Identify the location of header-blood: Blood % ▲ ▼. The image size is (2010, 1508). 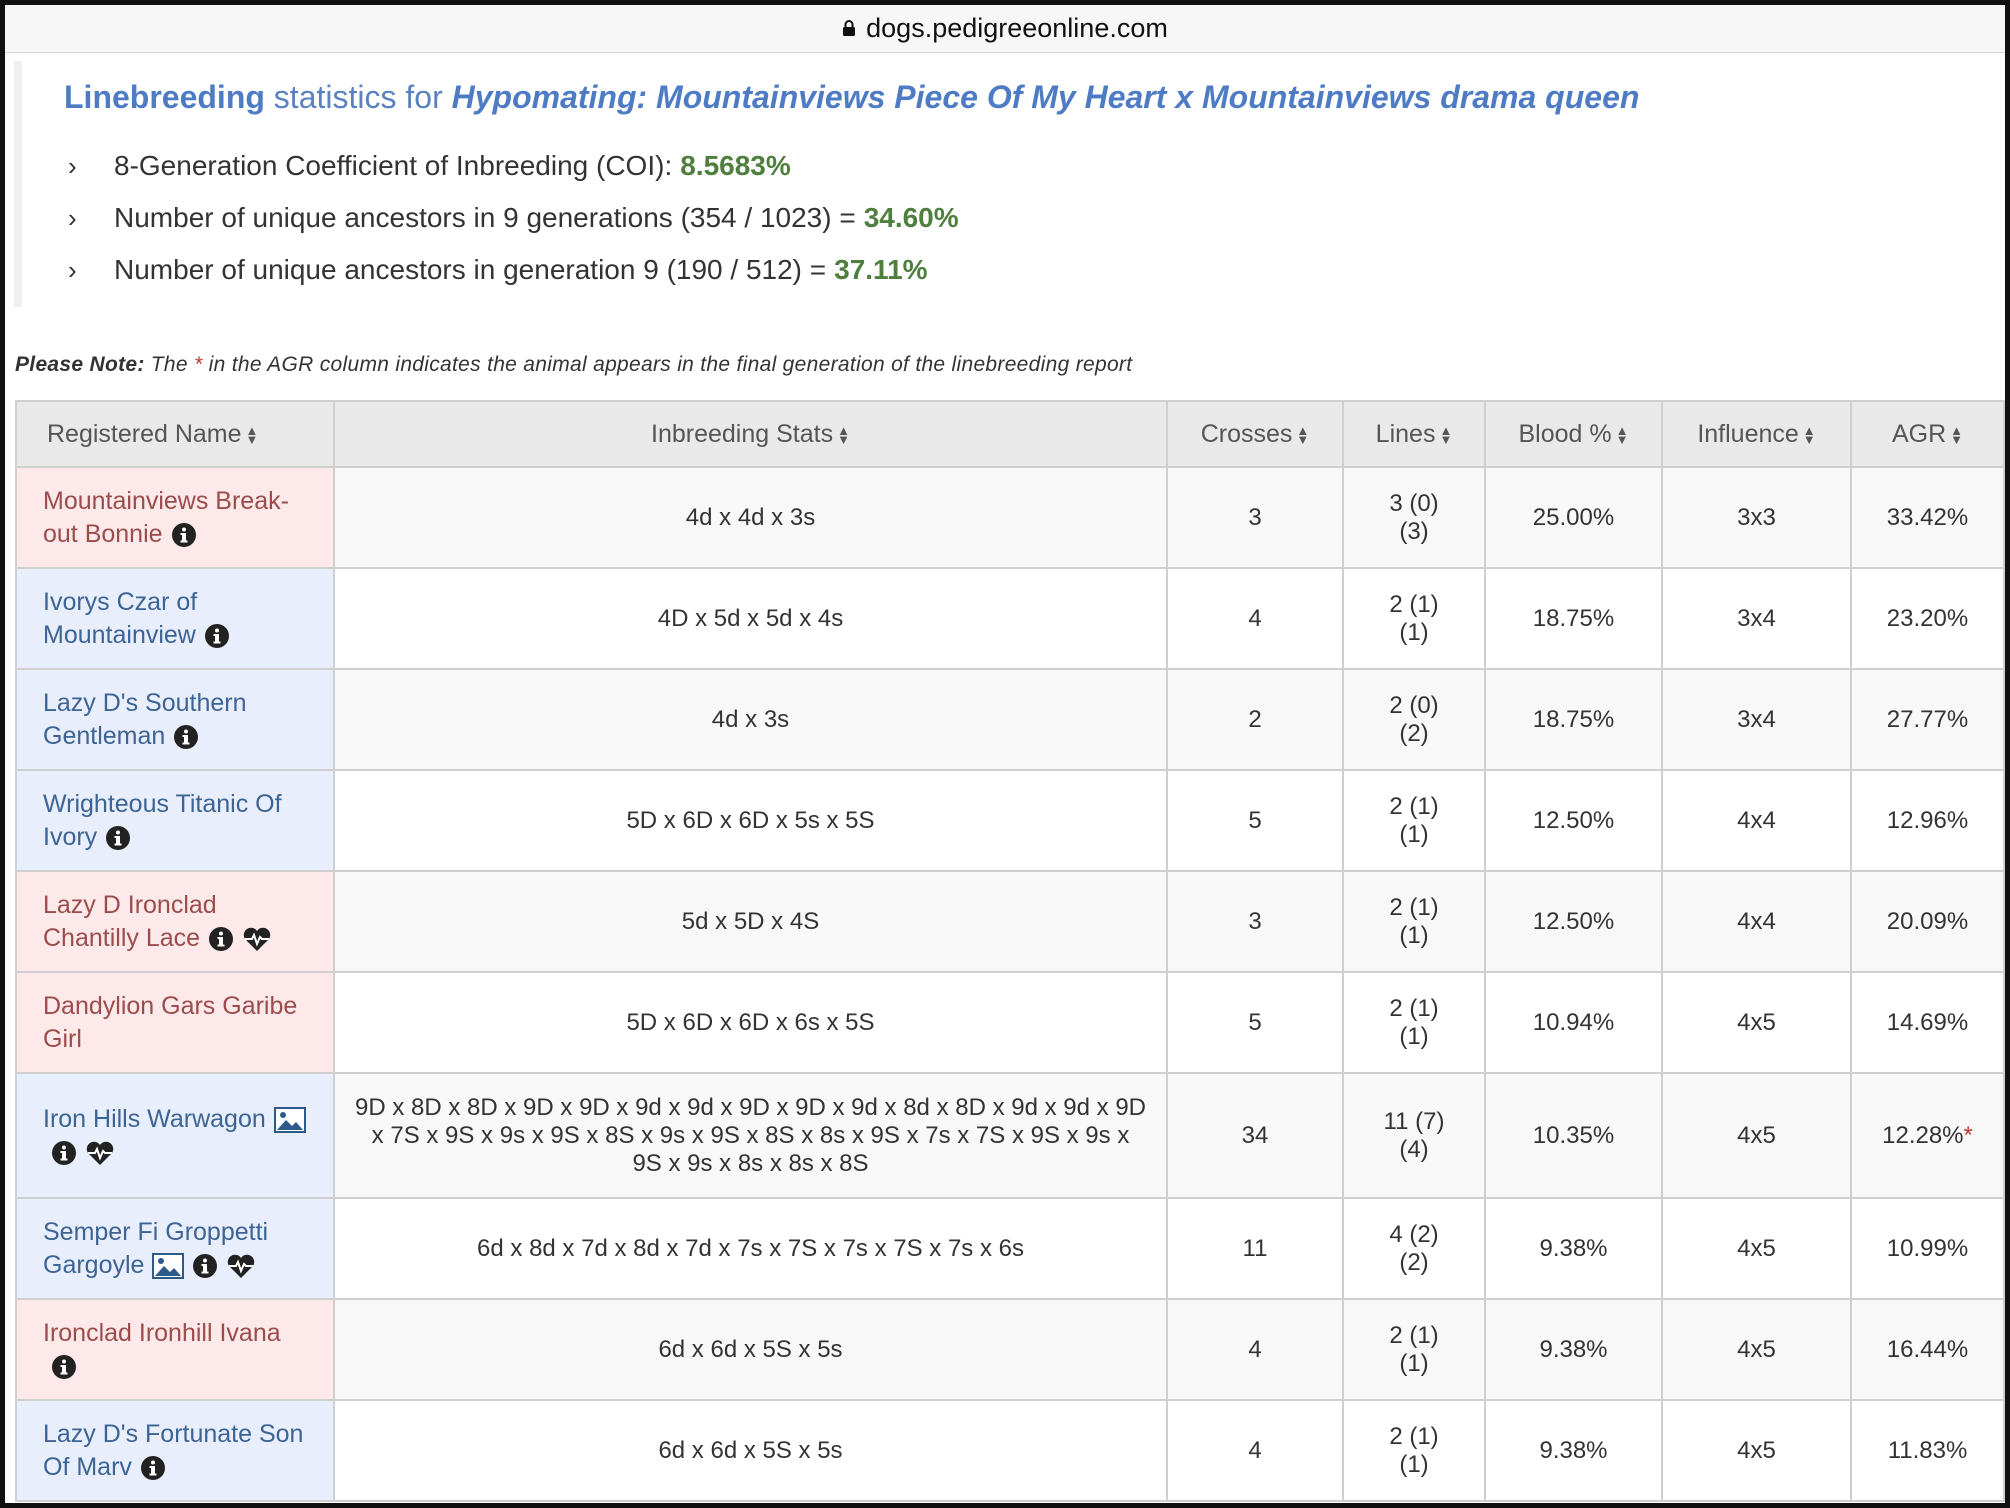
(1573, 434).